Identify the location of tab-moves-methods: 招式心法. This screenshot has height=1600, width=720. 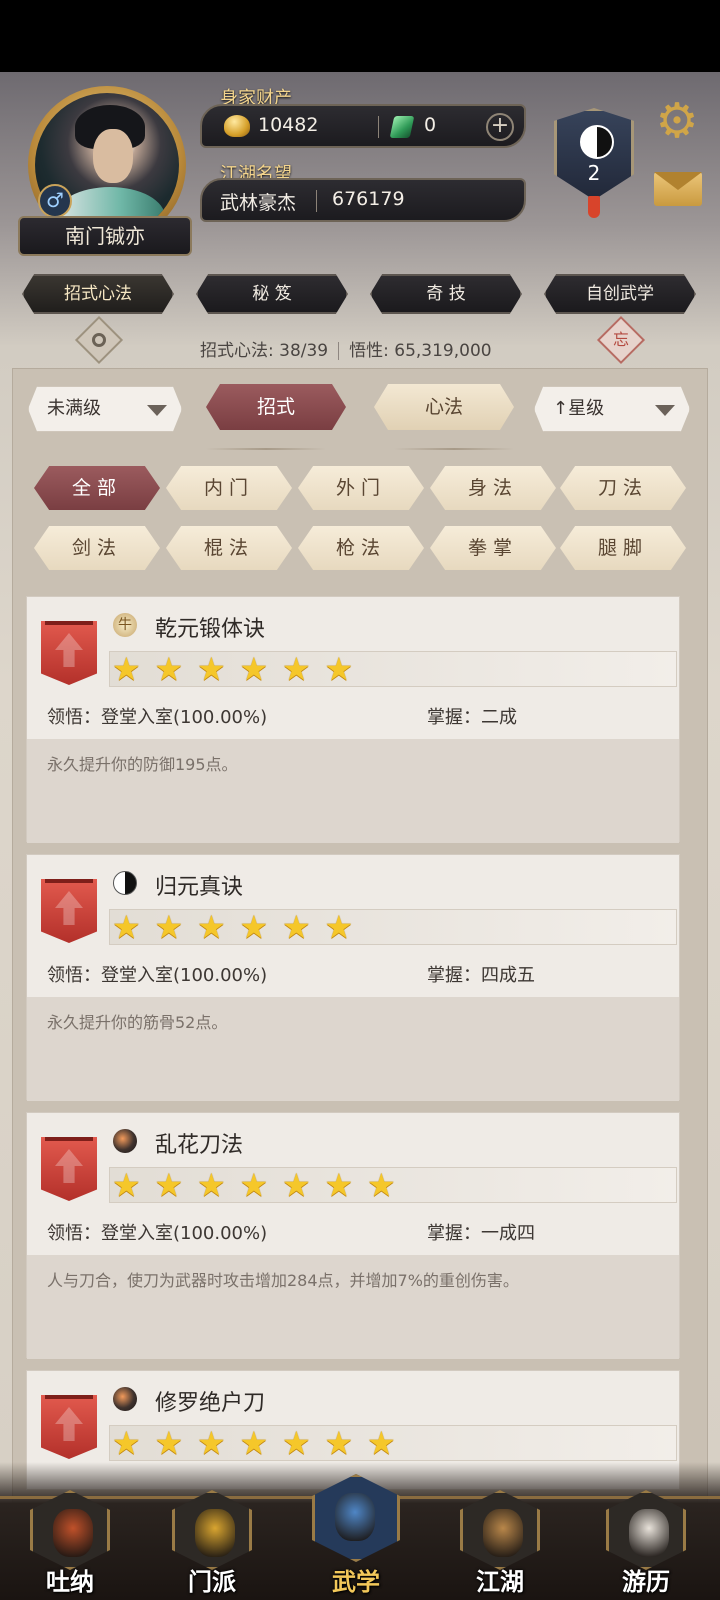
(98, 294).